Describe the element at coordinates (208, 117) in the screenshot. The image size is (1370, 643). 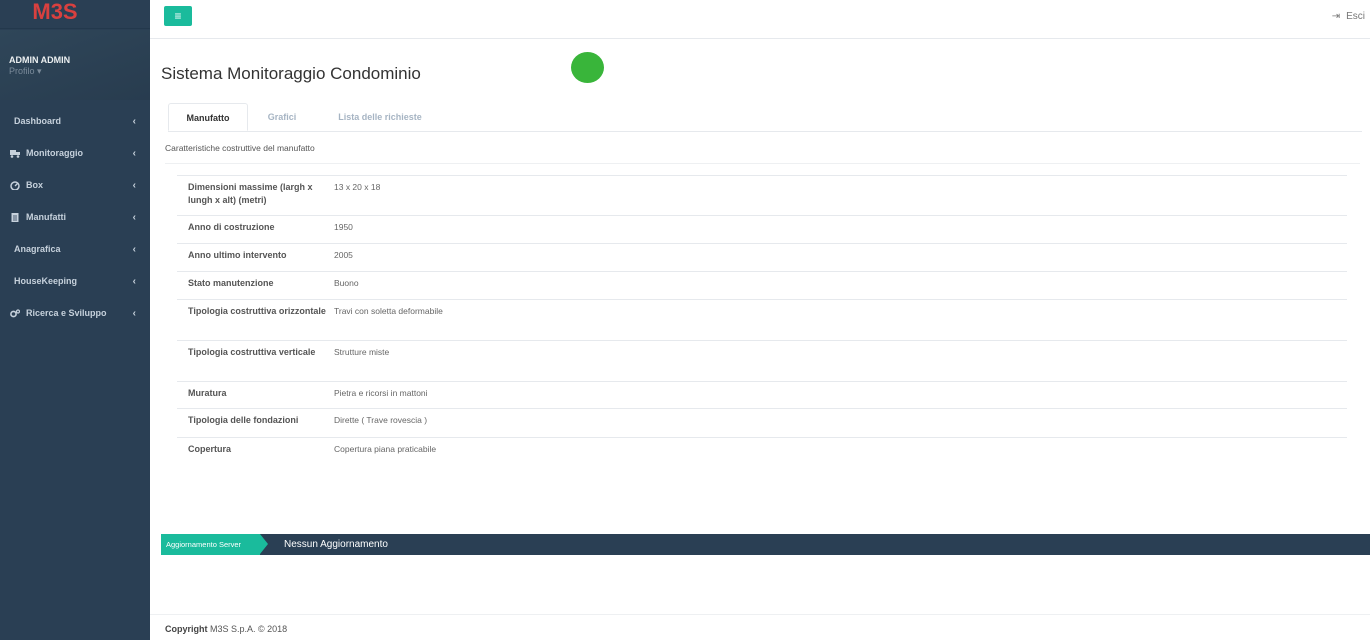
I see `tab-manufatto: Manufatto` at that location.